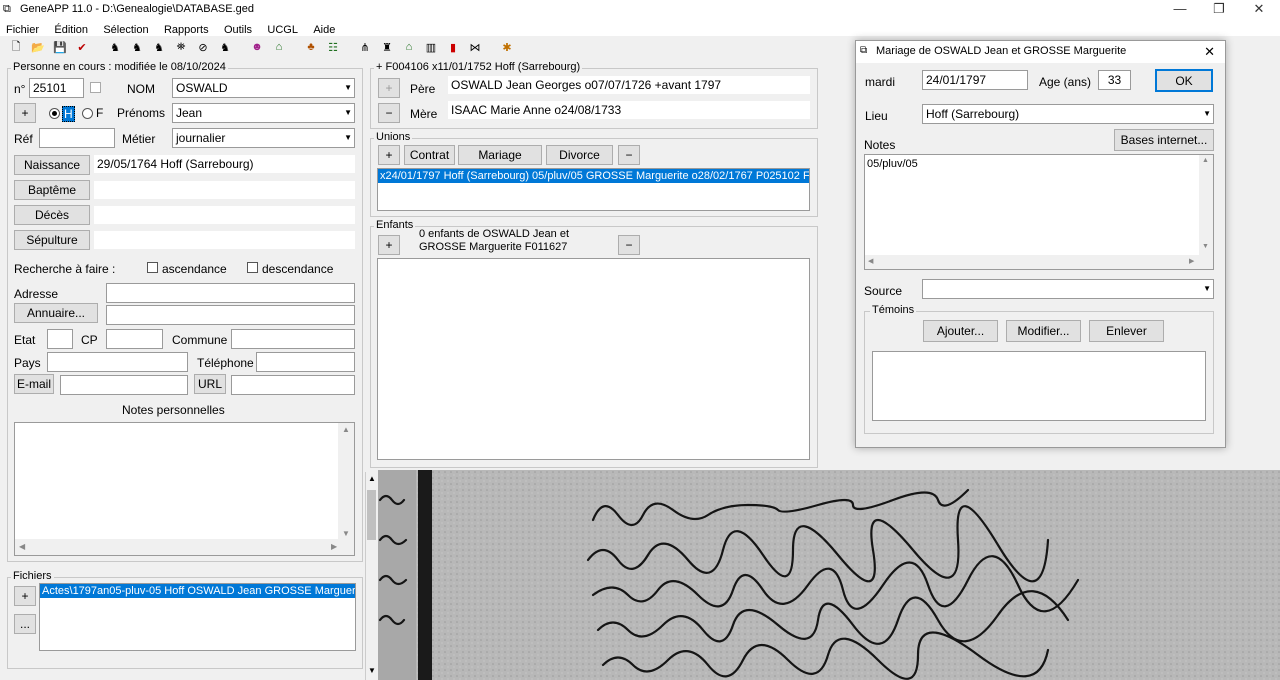  Describe the element at coordinates (1184, 80) in the screenshot. I see `ok-button: OK` at that location.